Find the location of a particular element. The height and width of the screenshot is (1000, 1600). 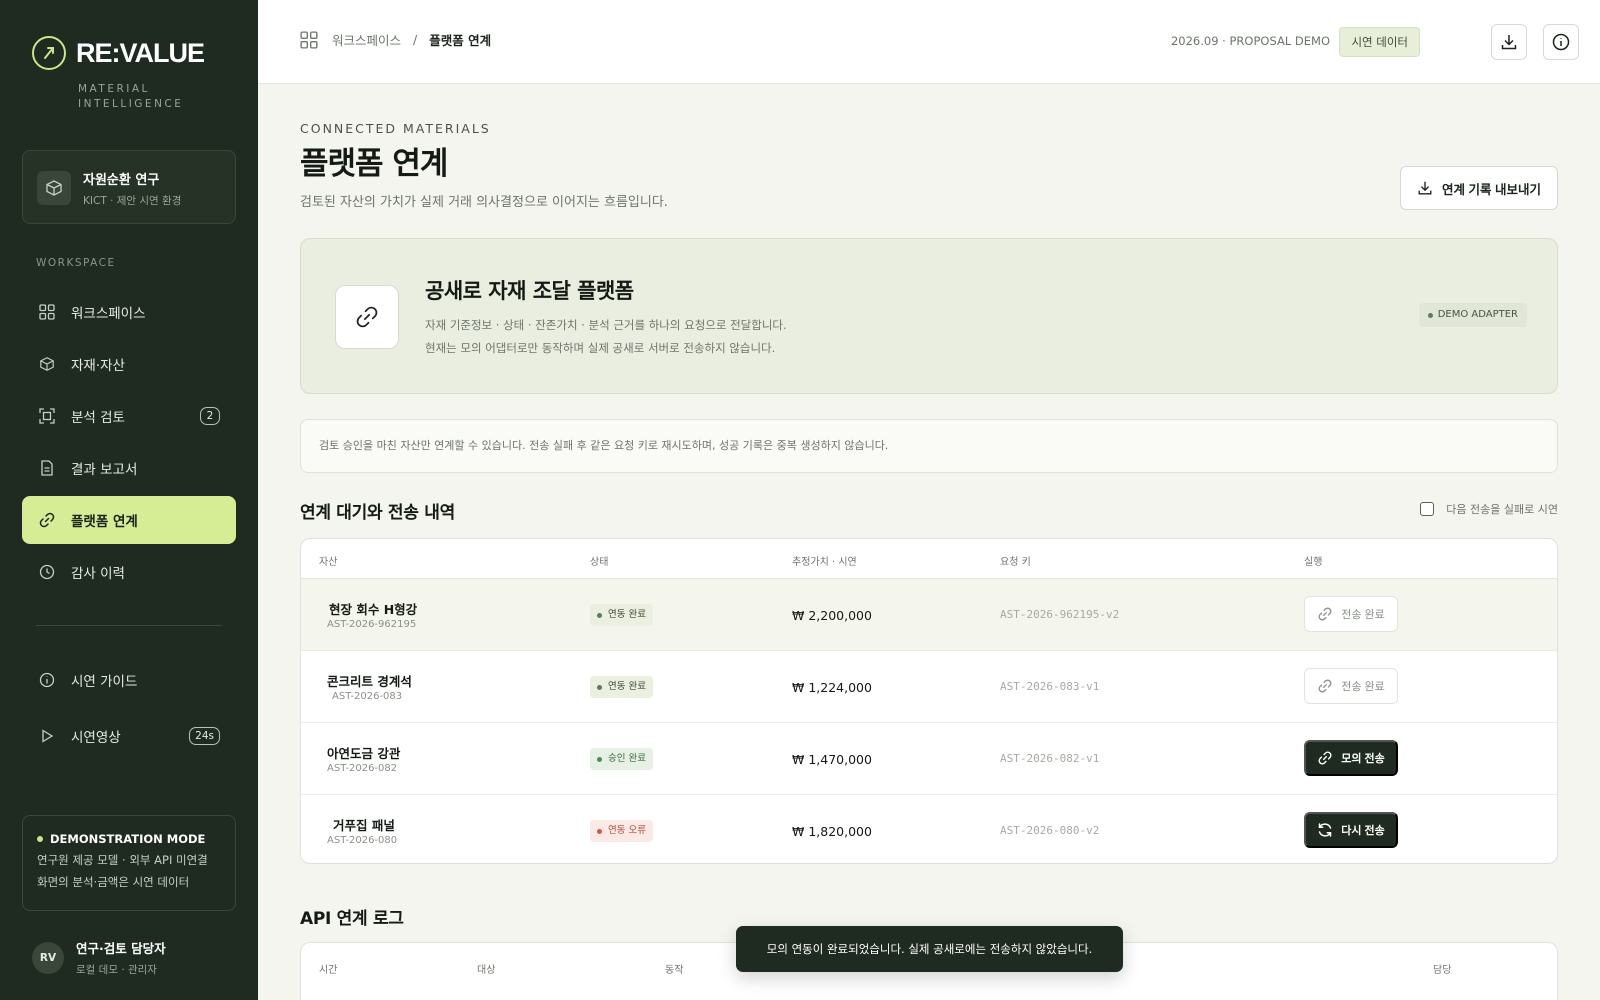

simulate-failure-toggle: 다음 전송을 실패로 시연 is located at coordinates (1489, 509).